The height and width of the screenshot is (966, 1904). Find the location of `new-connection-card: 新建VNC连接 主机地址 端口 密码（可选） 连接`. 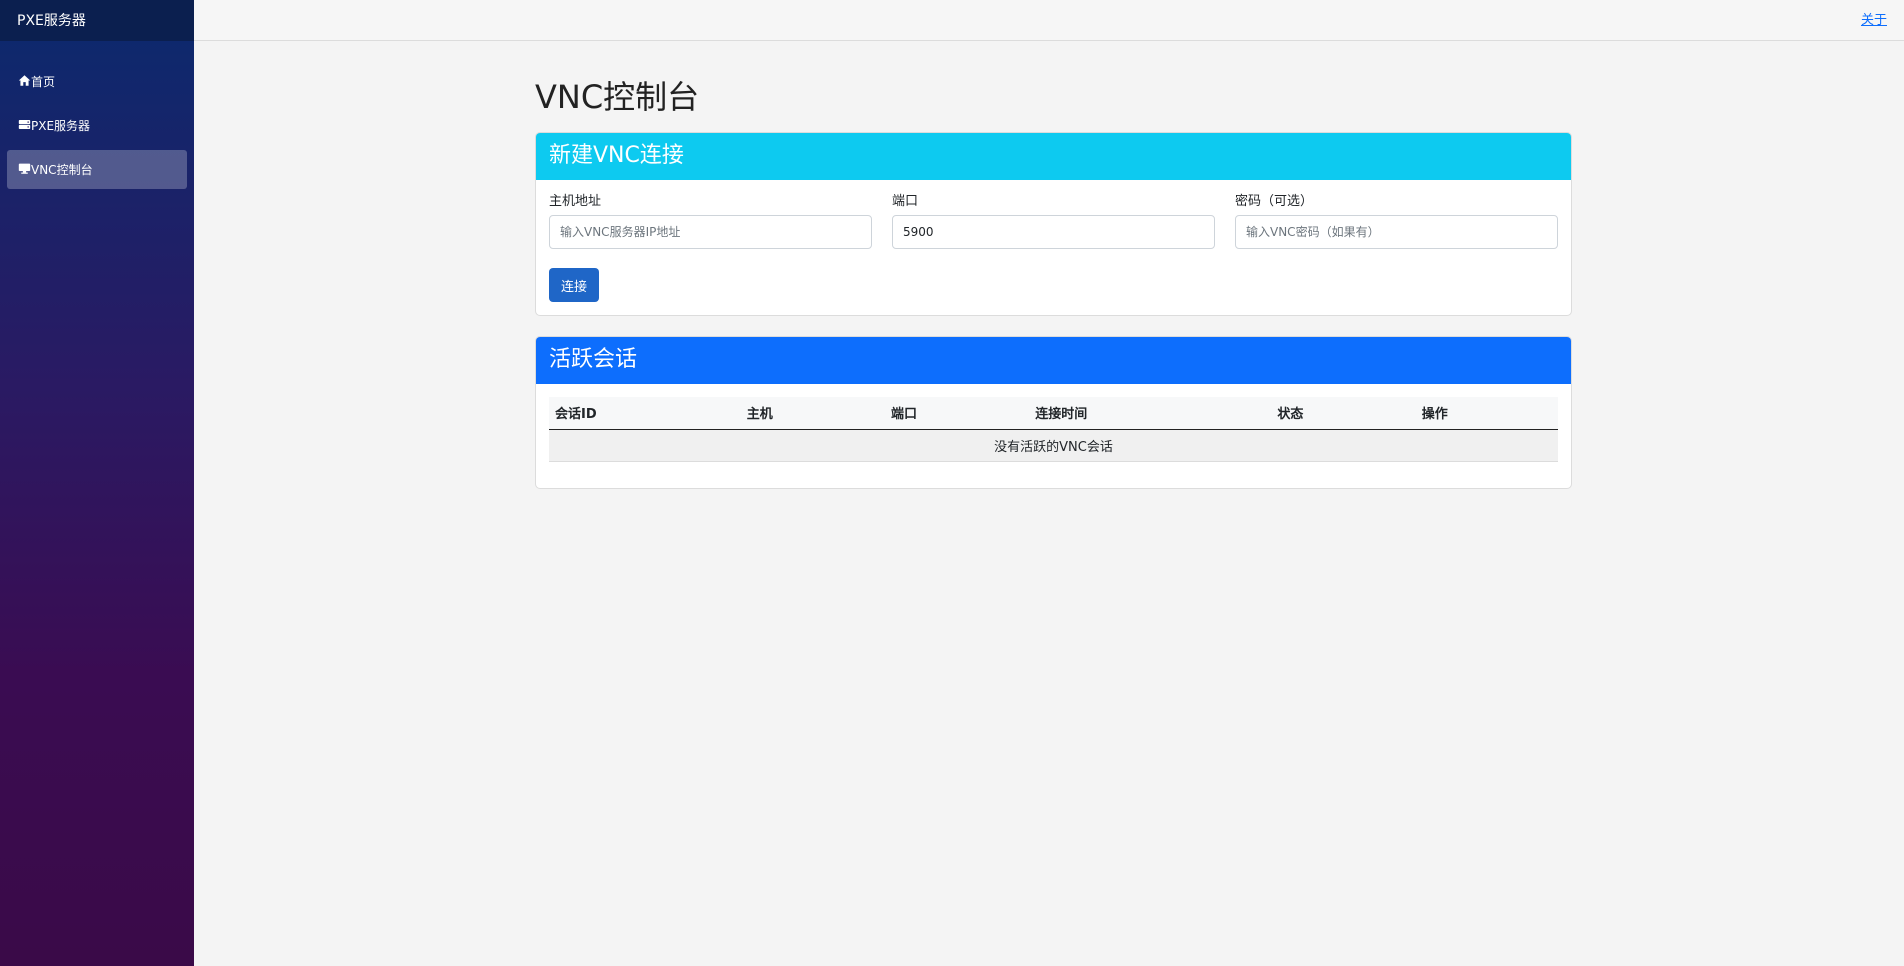

new-connection-card: 新建VNC连接 主机地址 端口 密码（可选） 连接 is located at coordinates (1053, 224).